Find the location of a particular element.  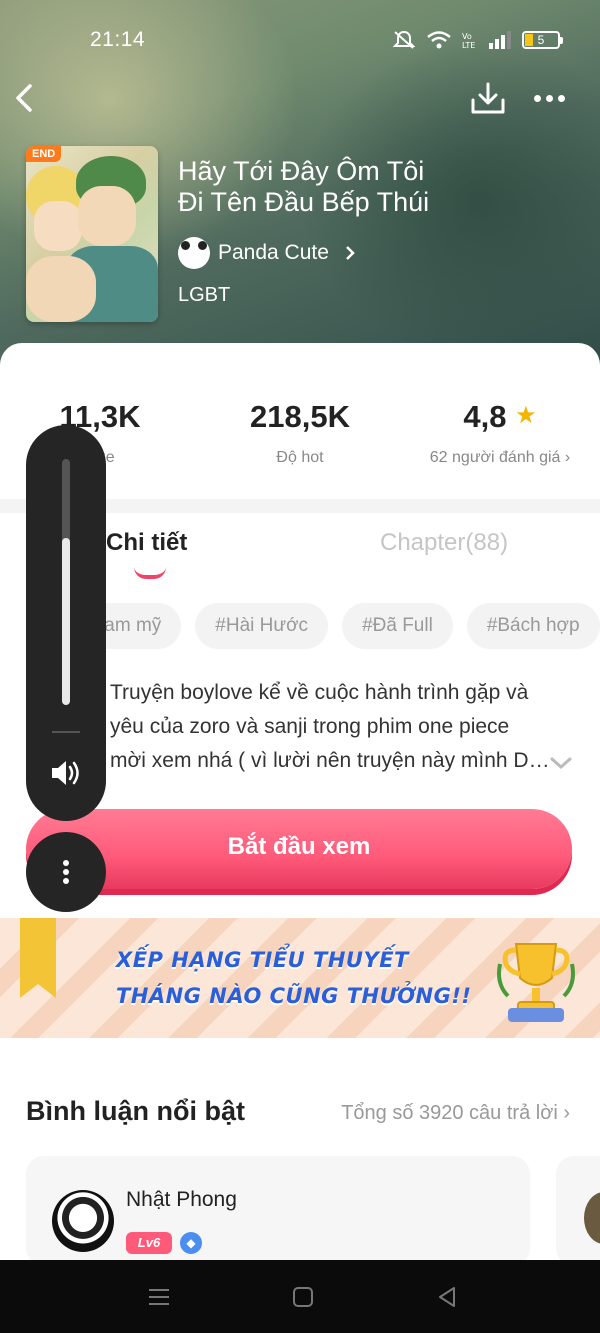

rating-value: 4,8 is located at coordinates (485, 416).